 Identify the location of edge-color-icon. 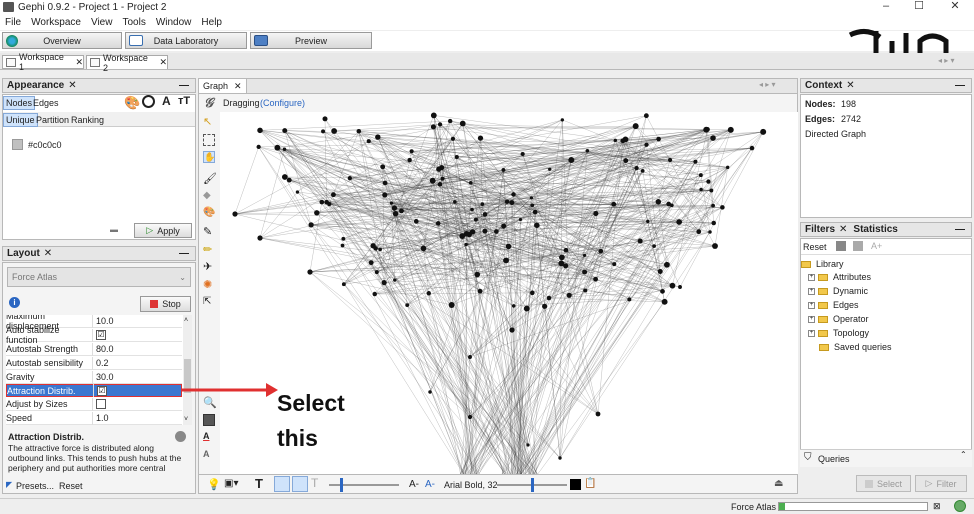
(300, 484).